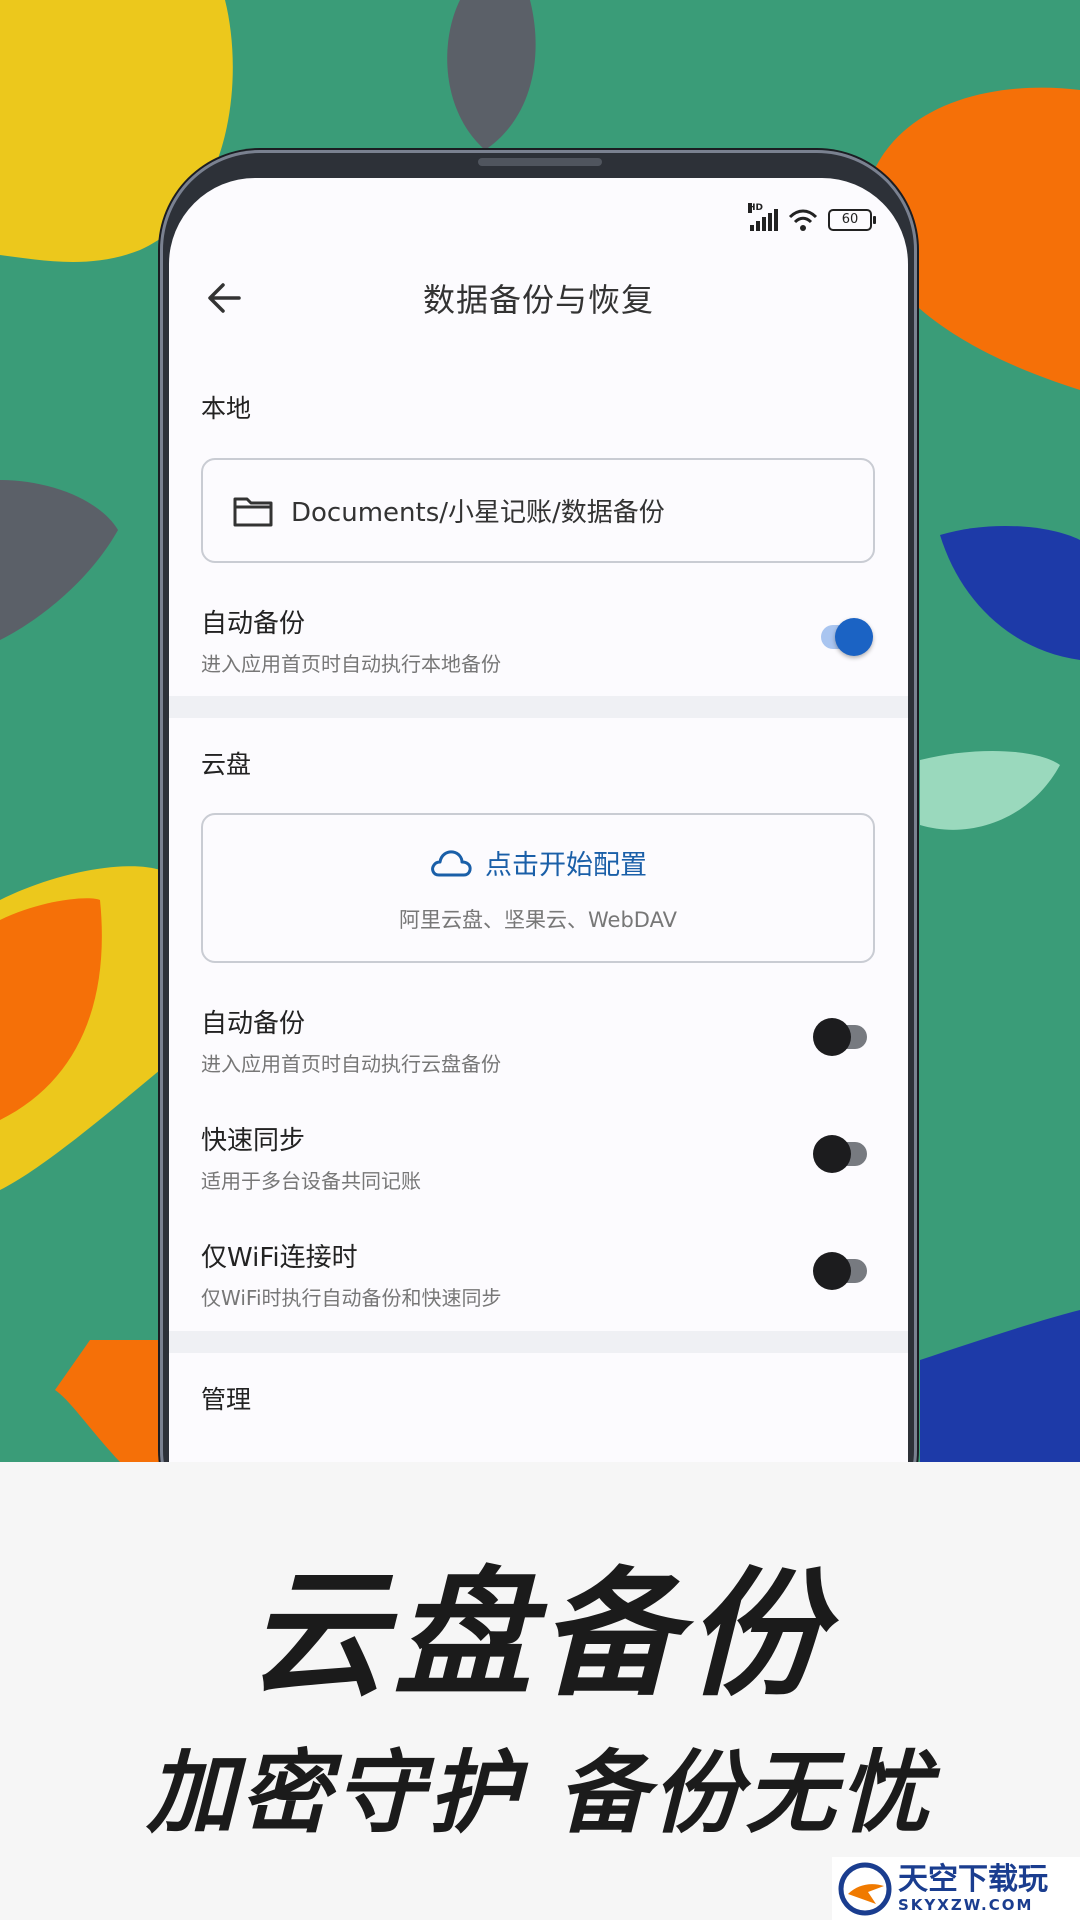 The height and width of the screenshot is (1920, 1080). I want to click on wifi-only-setting: 仅WiFi连接时 仅WiFi时执行自动备份和快速同步, so click(538, 1277).